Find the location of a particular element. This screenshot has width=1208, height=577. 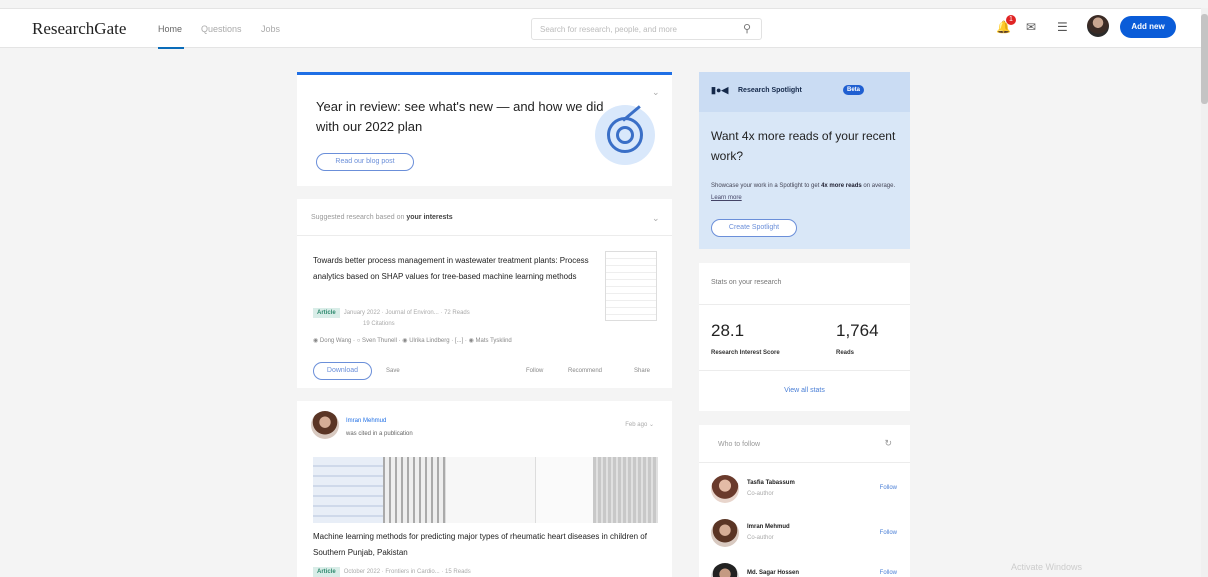

researchgate-logo: ResearchGate is located at coordinates (79, 29).